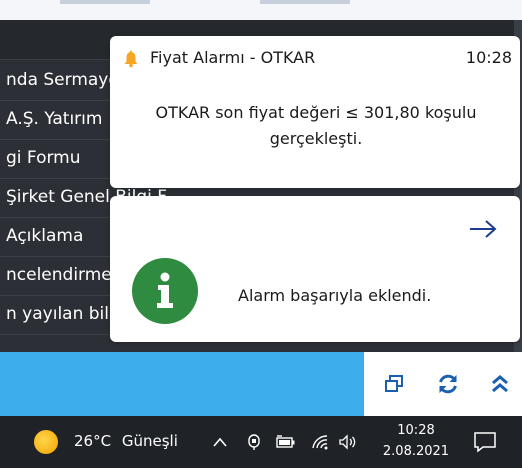 The height and width of the screenshot is (468, 522). Describe the element at coordinates (416, 441) in the screenshot. I see `taskbar-clock: 10:28 2.08.2021` at that location.